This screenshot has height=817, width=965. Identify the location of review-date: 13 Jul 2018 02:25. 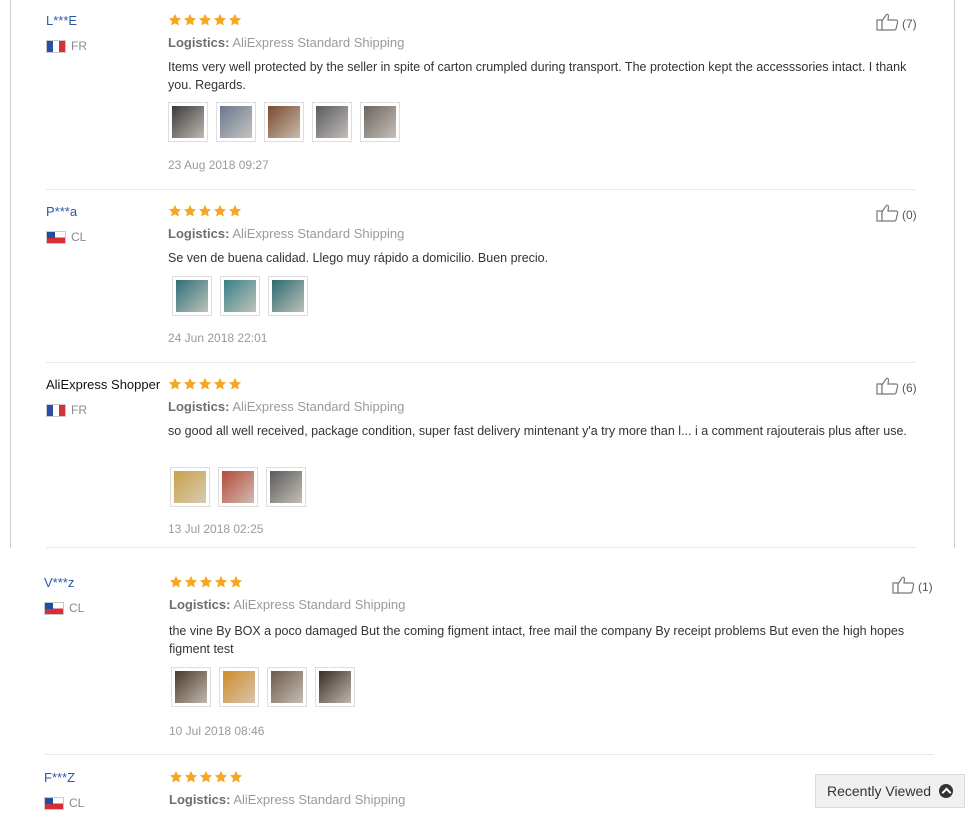
(216, 529).